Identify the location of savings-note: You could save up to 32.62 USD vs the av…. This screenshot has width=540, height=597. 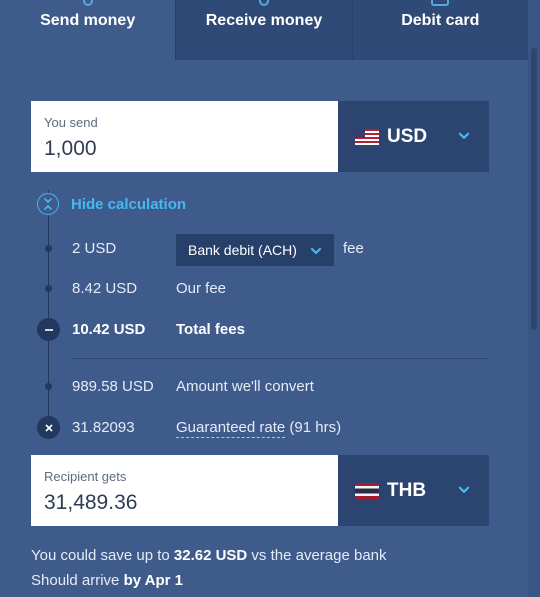
(209, 555).